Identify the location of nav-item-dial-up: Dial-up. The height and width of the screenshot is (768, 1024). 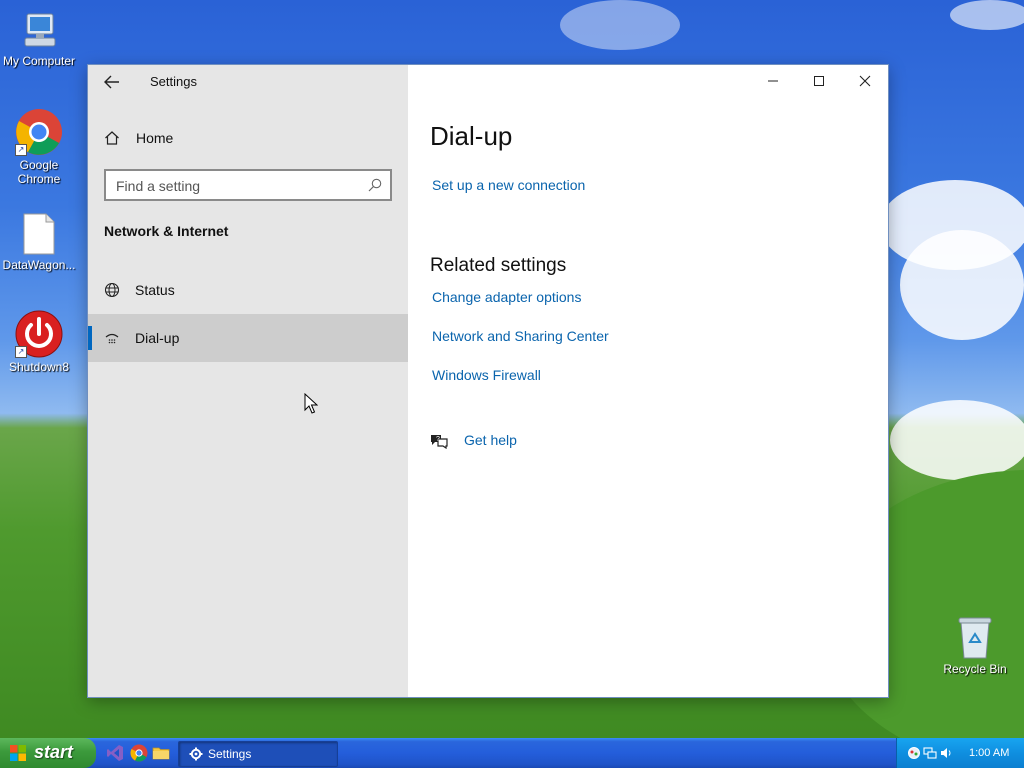
(248, 338).